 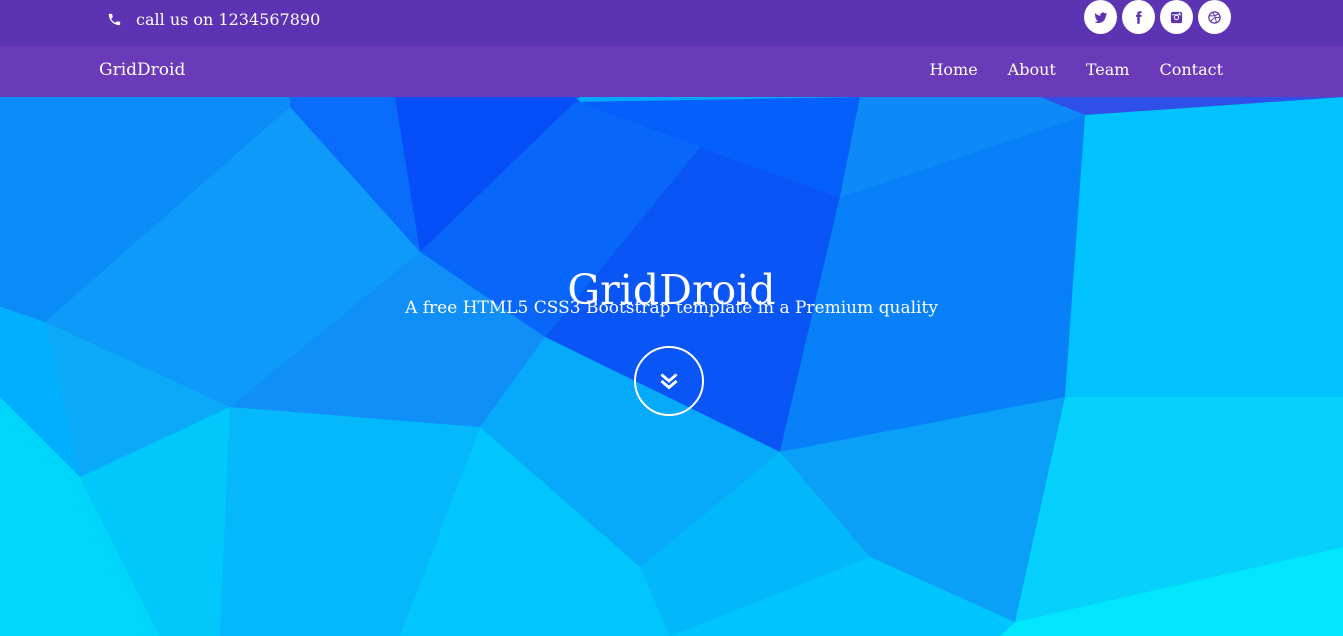 I want to click on twitter-button, so click(x=1100, y=17).